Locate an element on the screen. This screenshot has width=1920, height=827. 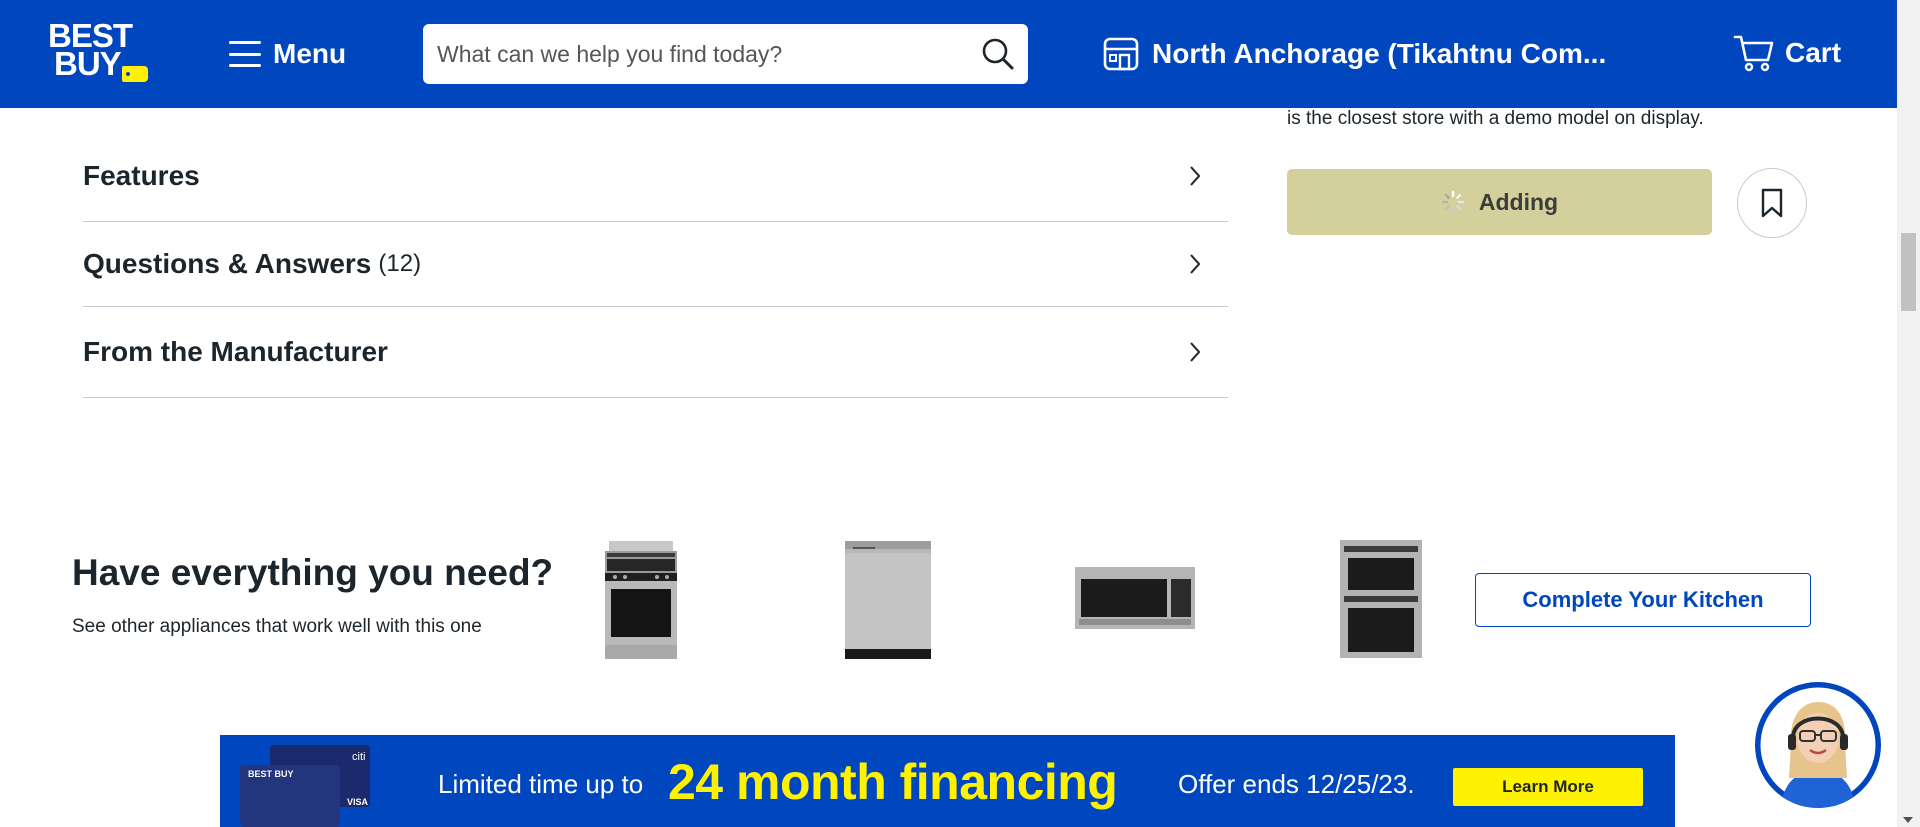
learn-more-label: Learn More is located at coordinates (1548, 786).